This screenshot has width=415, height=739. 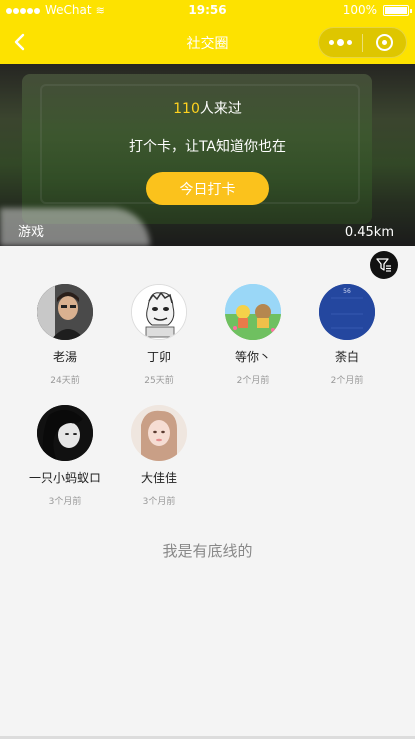 I want to click on checkin-button: 今日打卡, so click(x=207, y=188).